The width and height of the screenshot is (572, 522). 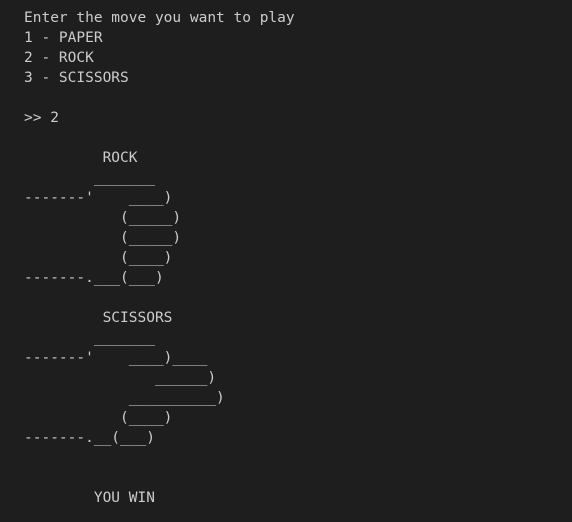 I want to click on scissors-art-line: -------' ____)____, so click(x=116, y=358).